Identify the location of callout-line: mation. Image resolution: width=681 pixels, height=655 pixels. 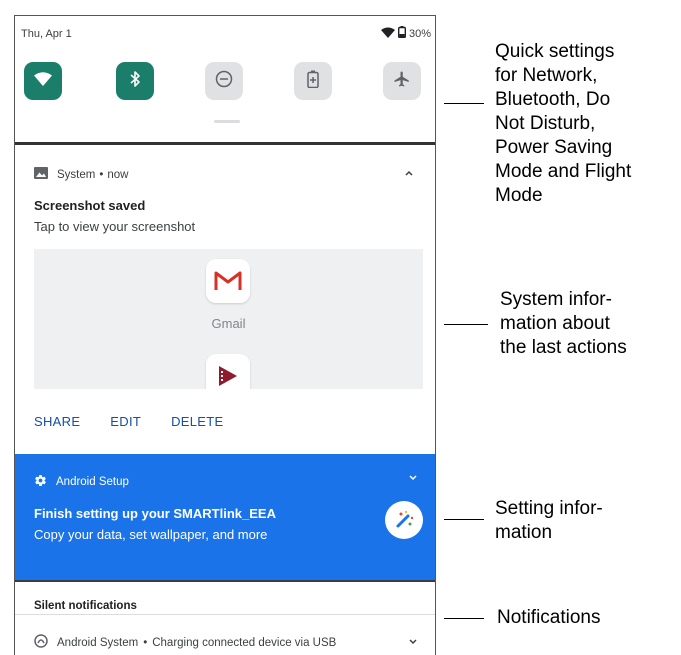
(524, 532).